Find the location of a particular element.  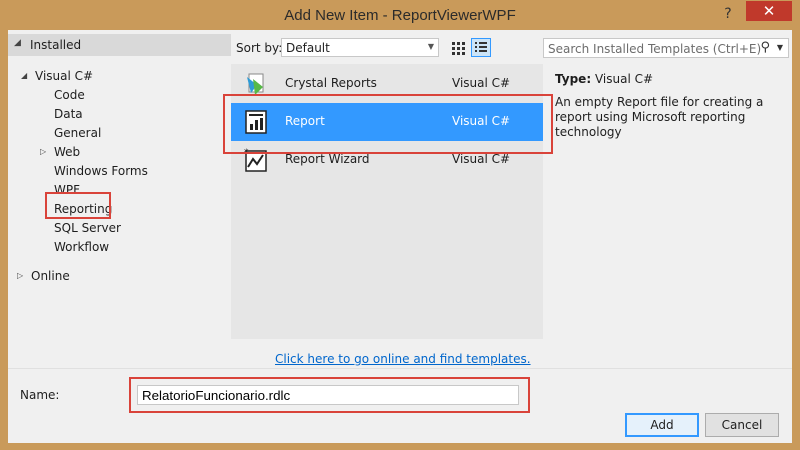

name-label: Name: is located at coordinates (40, 395).